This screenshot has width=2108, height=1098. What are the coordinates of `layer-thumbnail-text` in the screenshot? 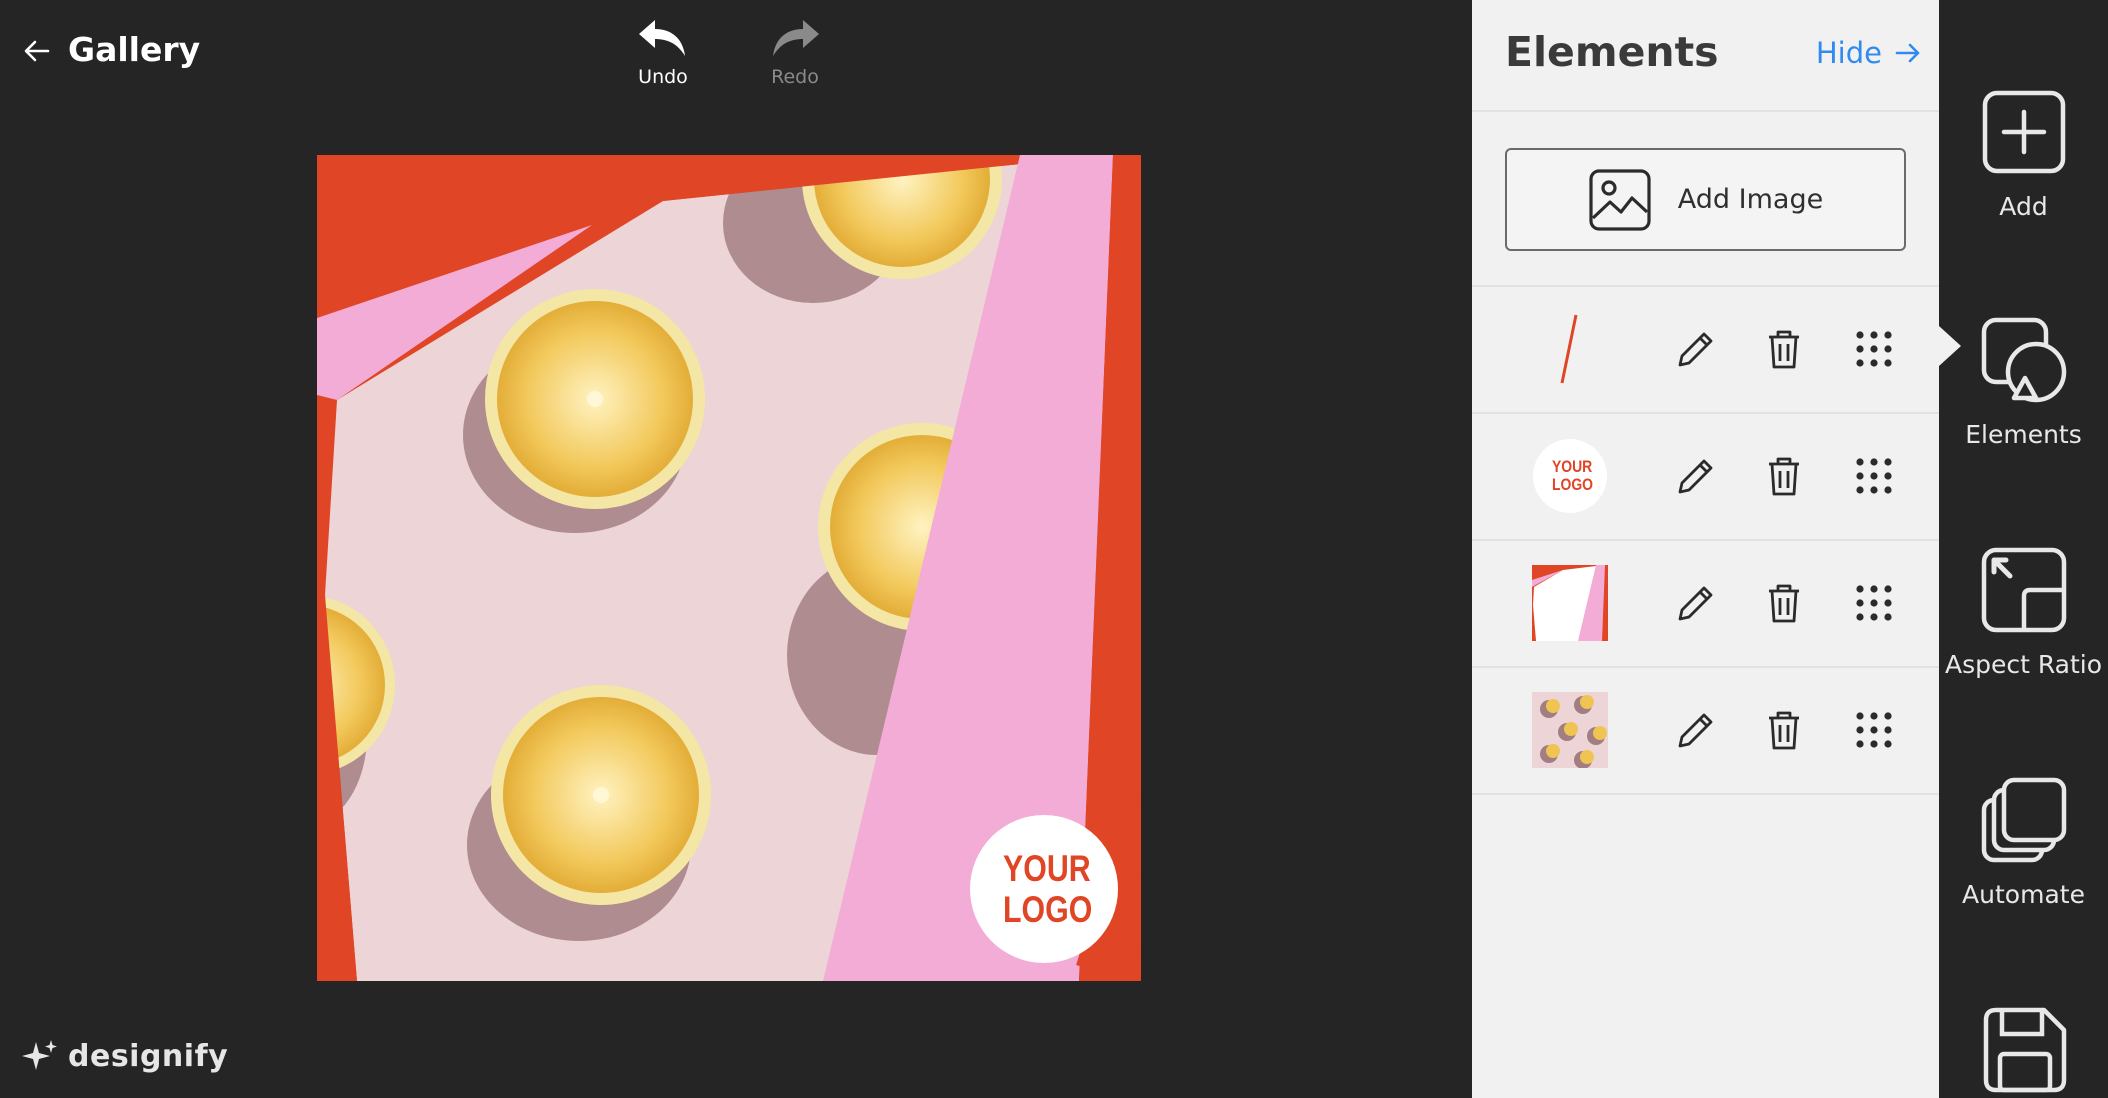 It's located at (1570, 349).